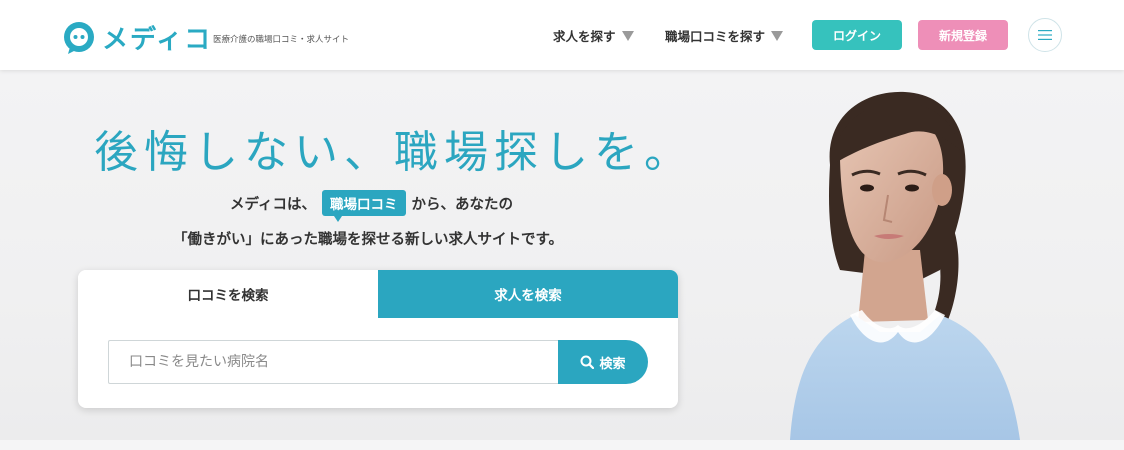  What do you see at coordinates (334, 362) in the screenshot?
I see `hospital-search-input` at bounding box center [334, 362].